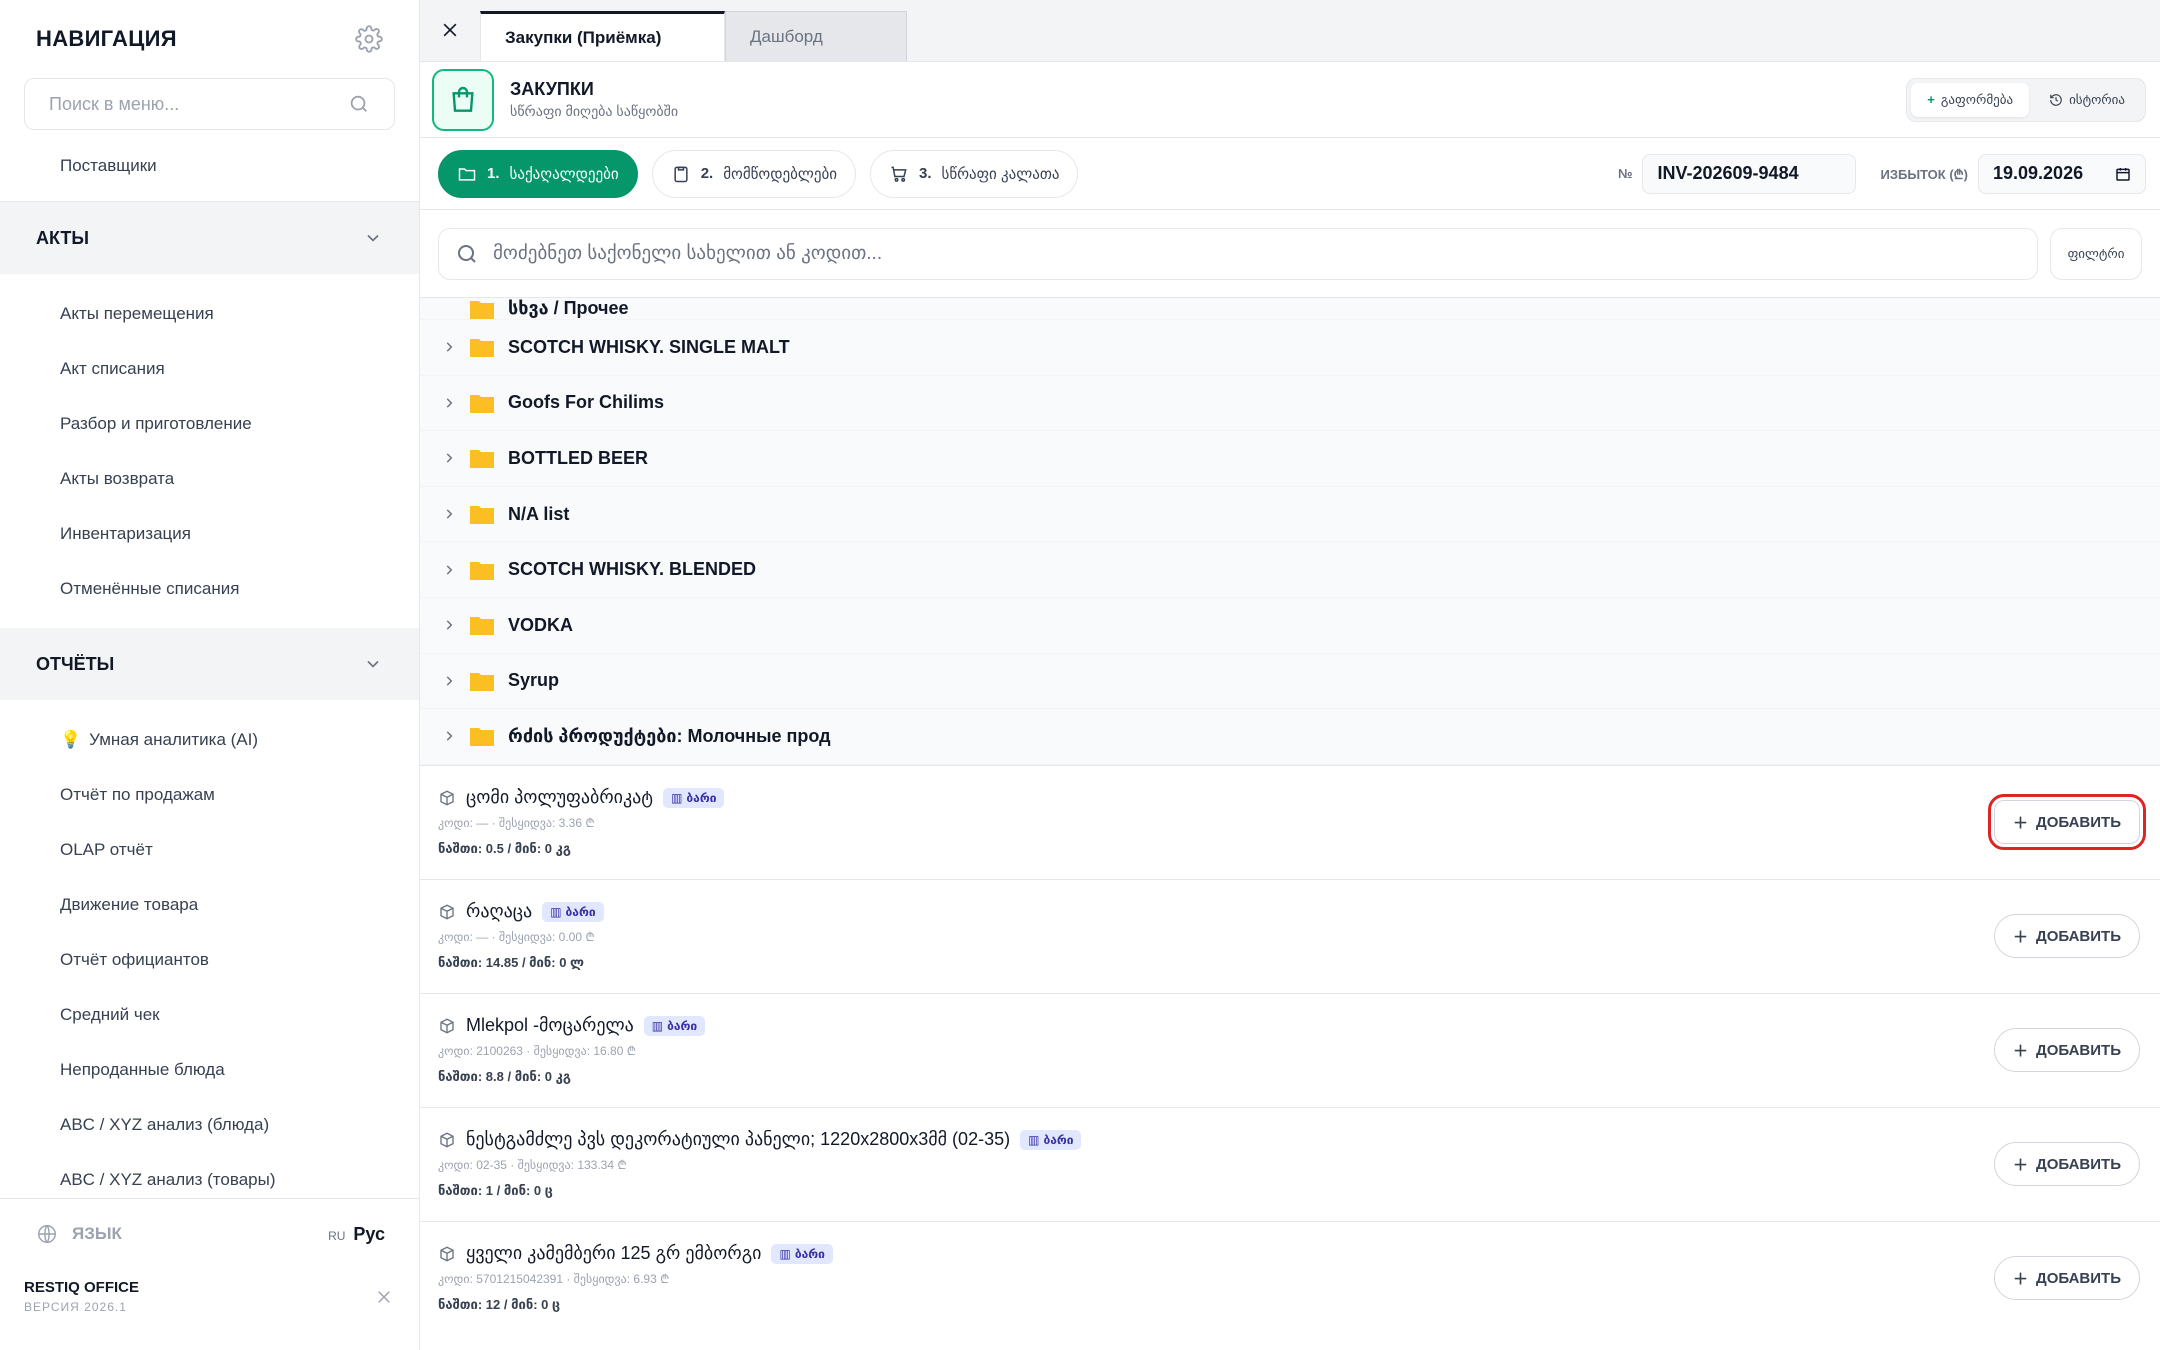 The width and height of the screenshot is (2160, 1350). Describe the element at coordinates (209, 904) in the screenshot. I see `sidebar-item: Движение товара` at that location.